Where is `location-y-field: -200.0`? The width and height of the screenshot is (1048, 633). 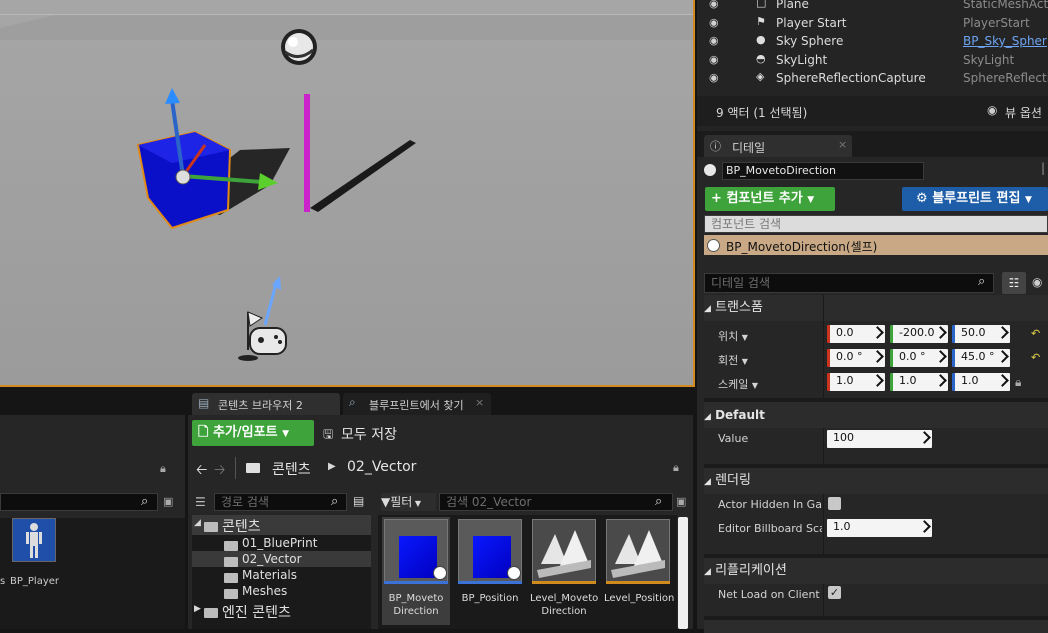
location-y-field: -200.0 is located at coordinates (919, 334).